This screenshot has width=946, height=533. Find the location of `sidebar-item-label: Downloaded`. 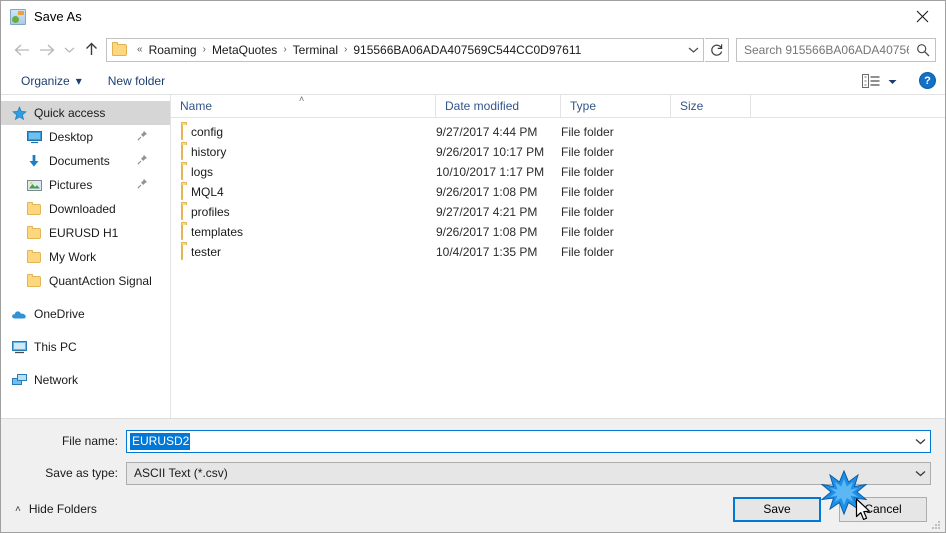

sidebar-item-label: Downloaded is located at coordinates (82, 209).